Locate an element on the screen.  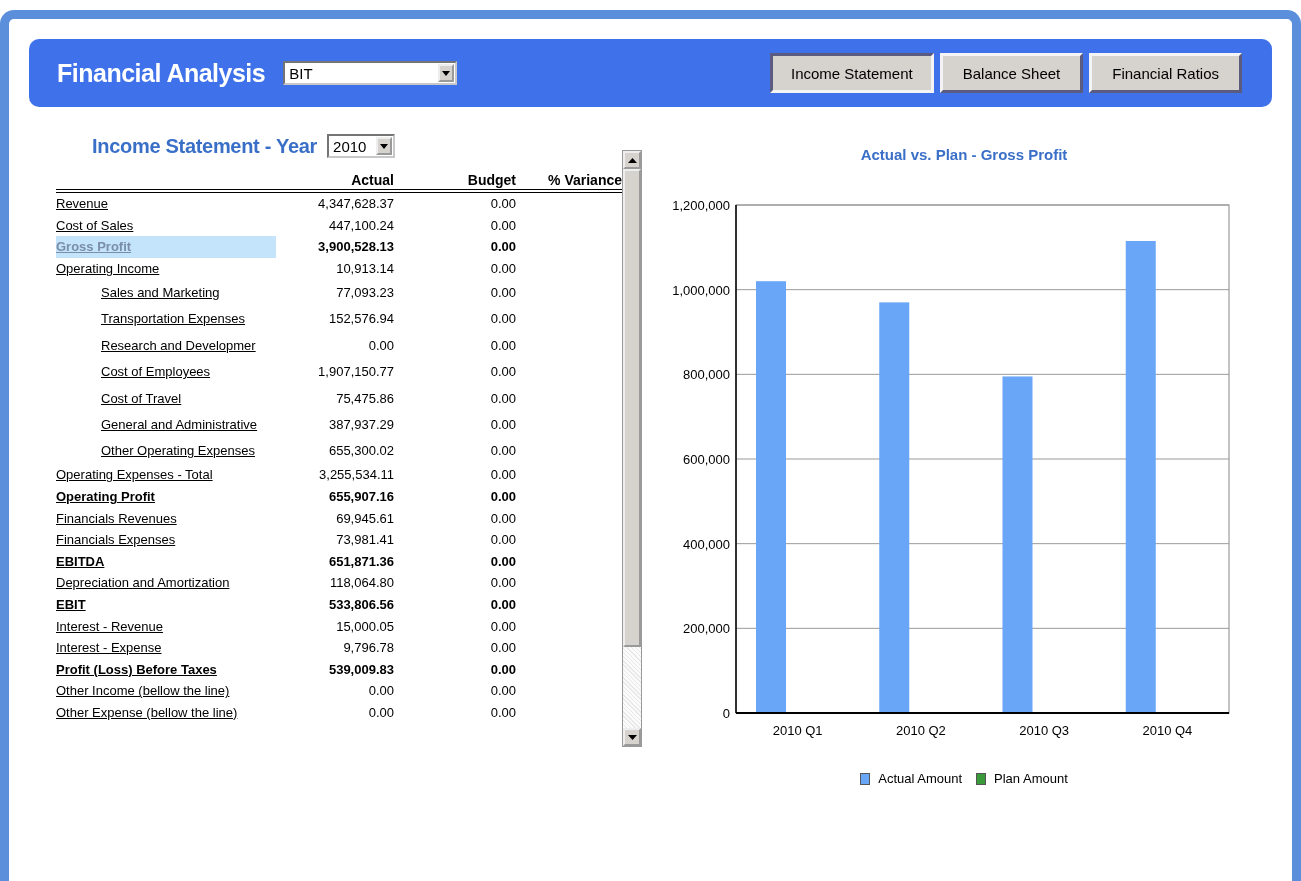
row-link: Cost of Employees is located at coordinates (156, 372).